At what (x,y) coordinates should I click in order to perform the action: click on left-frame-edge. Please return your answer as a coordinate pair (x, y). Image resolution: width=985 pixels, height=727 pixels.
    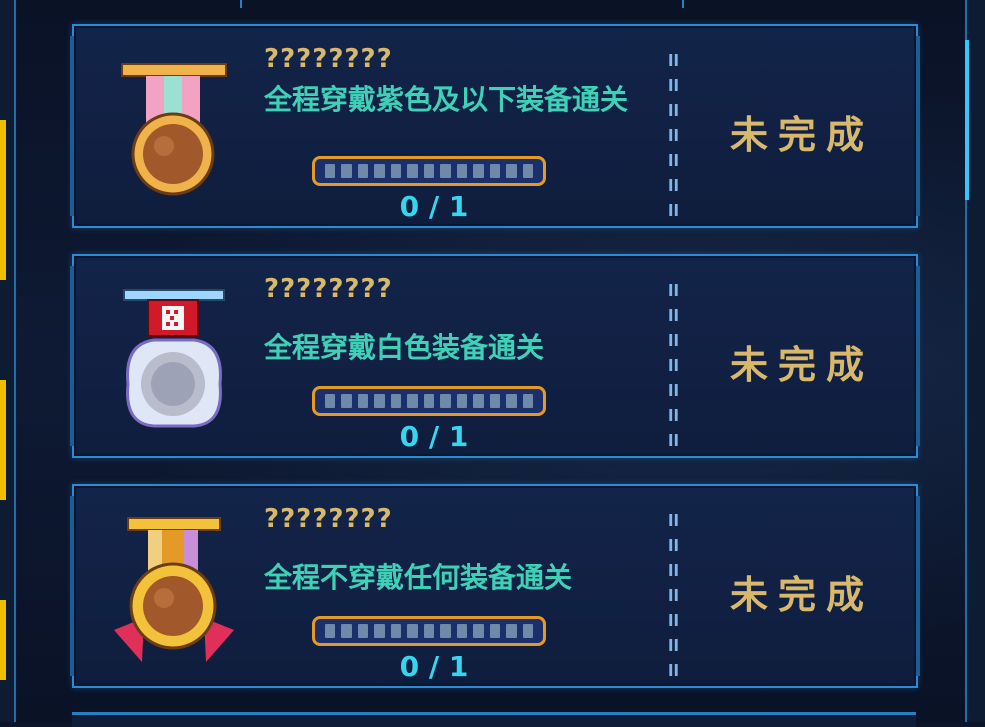
    Looking at the image, I should click on (8, 361).